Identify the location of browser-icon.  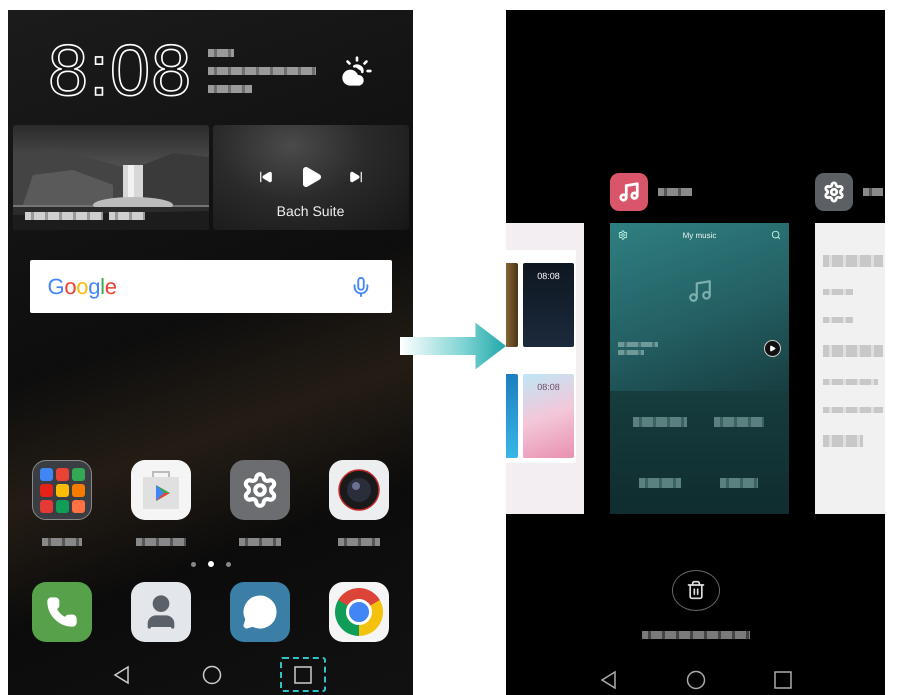
(359, 612).